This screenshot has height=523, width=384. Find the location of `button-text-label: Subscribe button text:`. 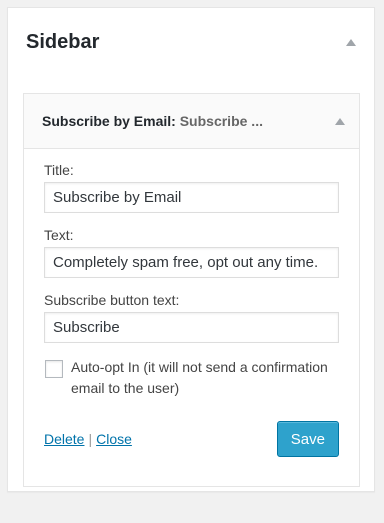

button-text-label: Subscribe button text: is located at coordinates (112, 300).